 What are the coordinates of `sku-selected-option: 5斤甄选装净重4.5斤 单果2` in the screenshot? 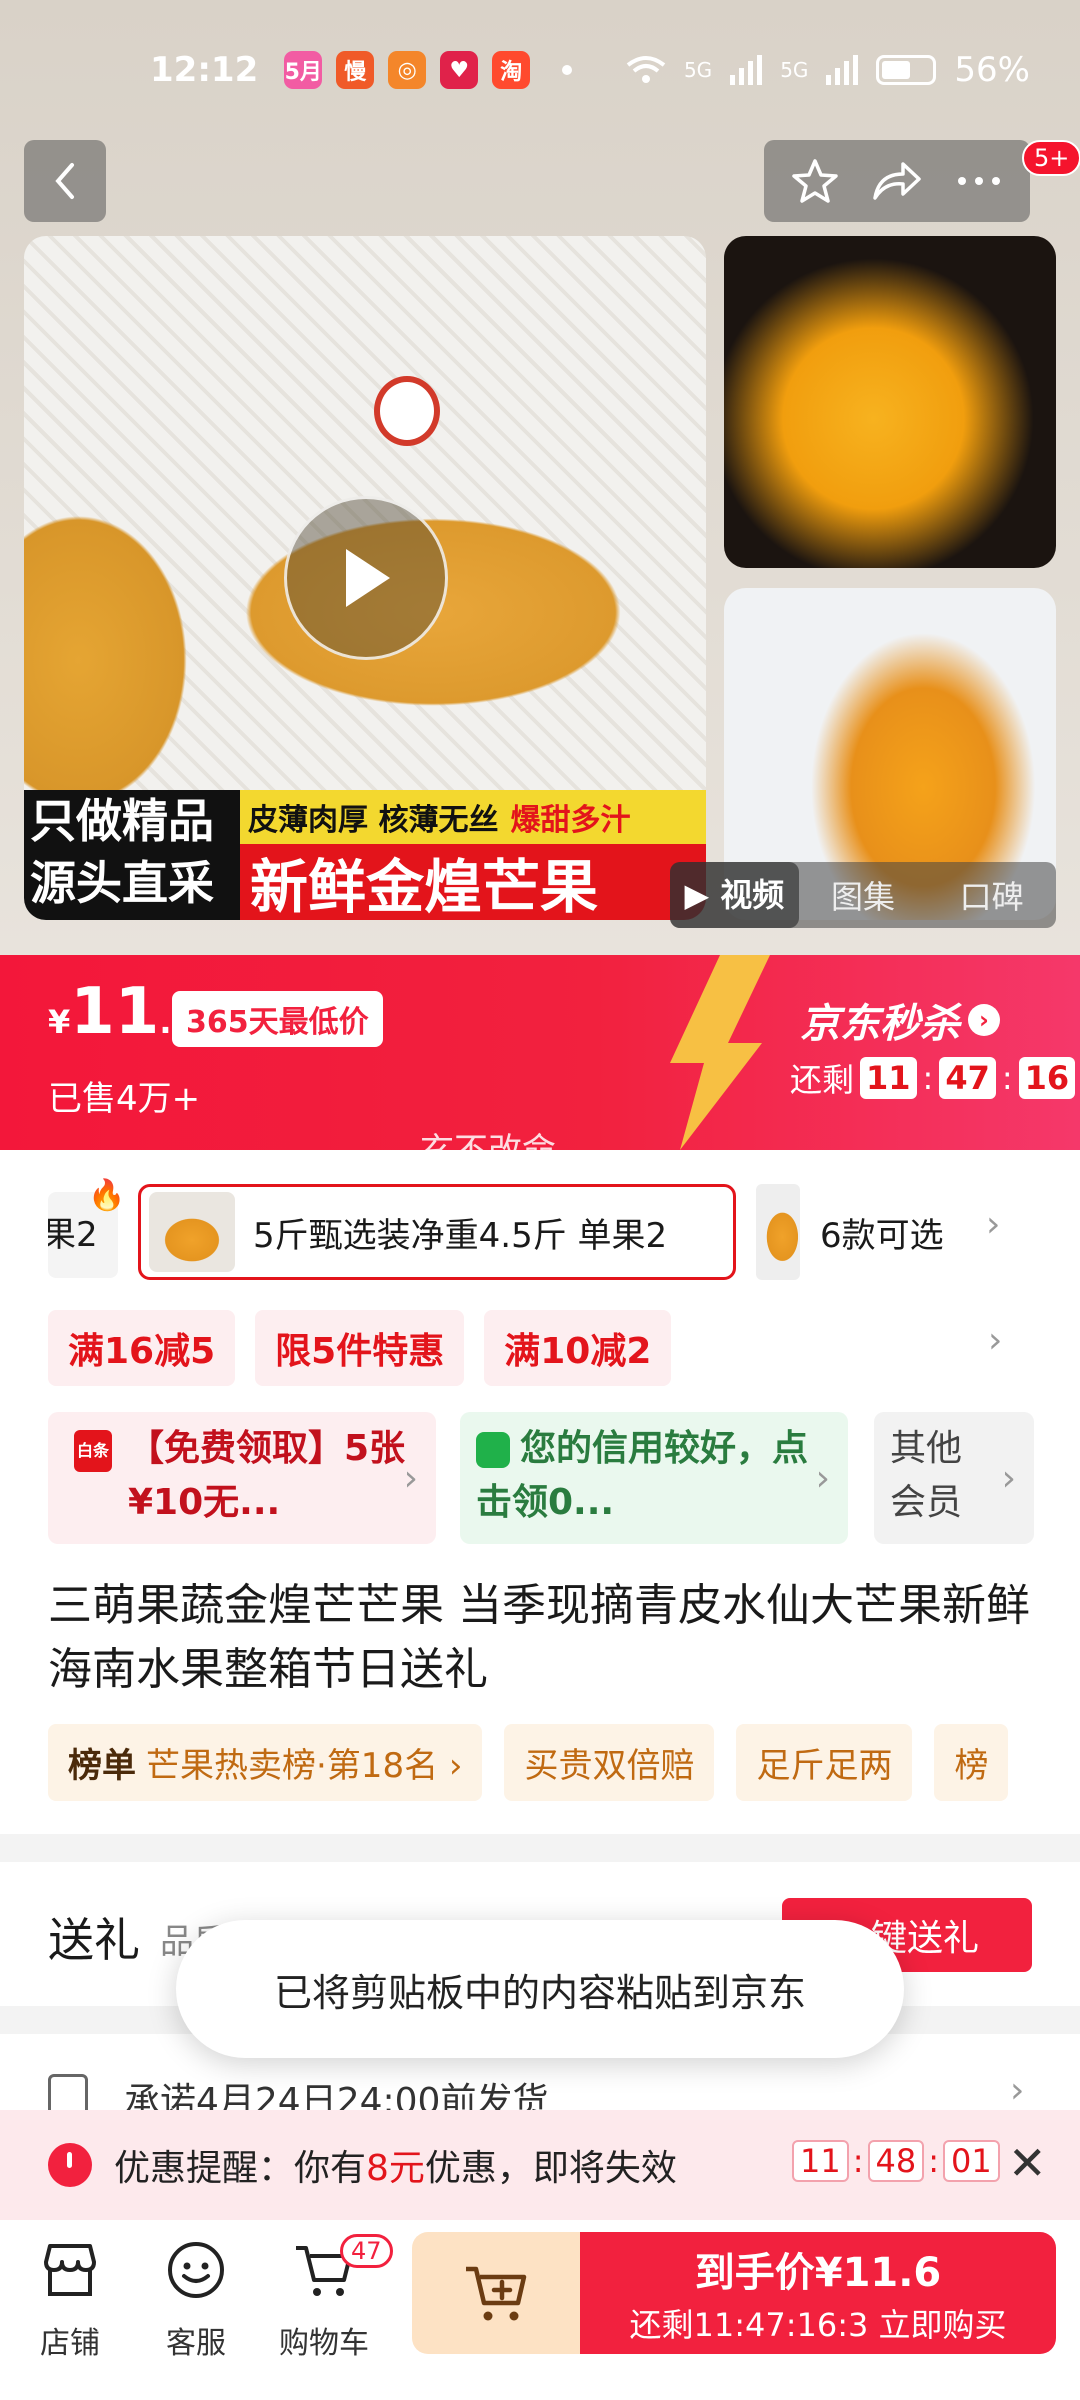 It's located at (437, 1232).